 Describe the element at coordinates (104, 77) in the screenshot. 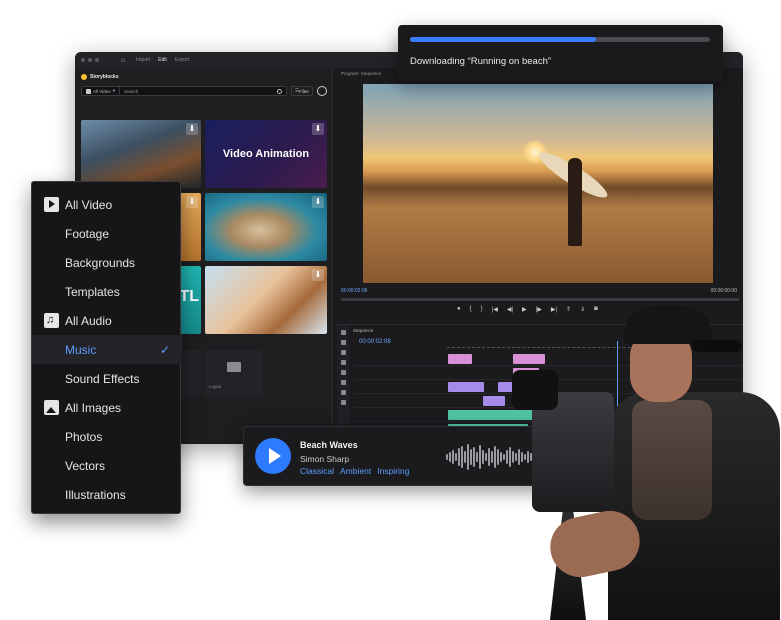

I see `brand-name: Storyblocks` at that location.